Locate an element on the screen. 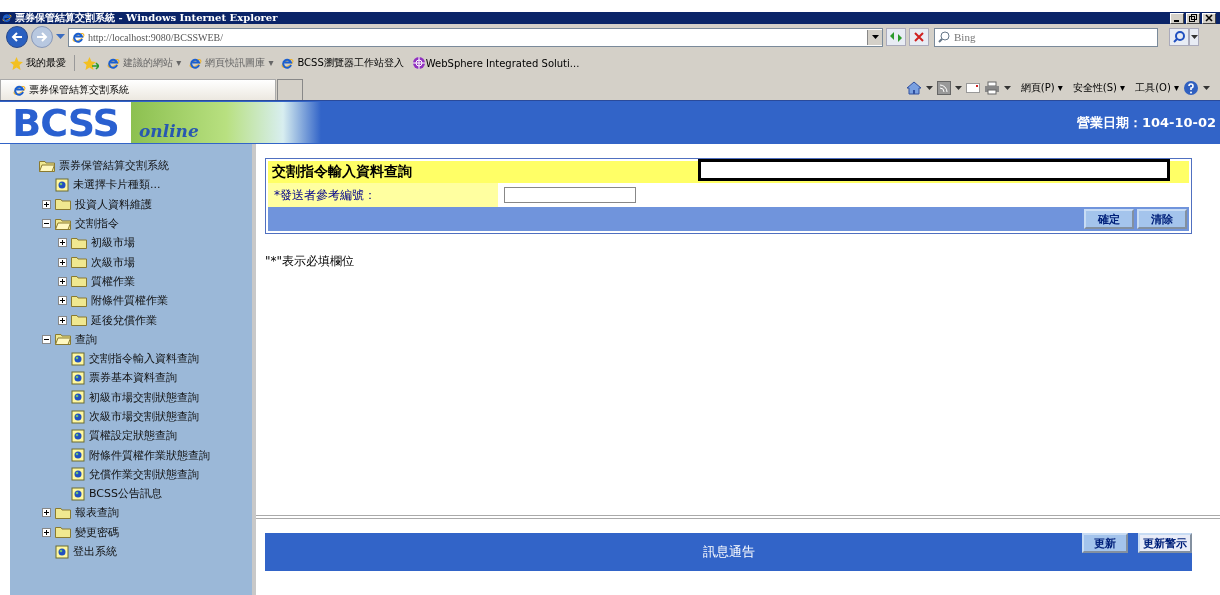 This screenshot has height=595, width=1220. printer-icon is located at coordinates (991, 88).